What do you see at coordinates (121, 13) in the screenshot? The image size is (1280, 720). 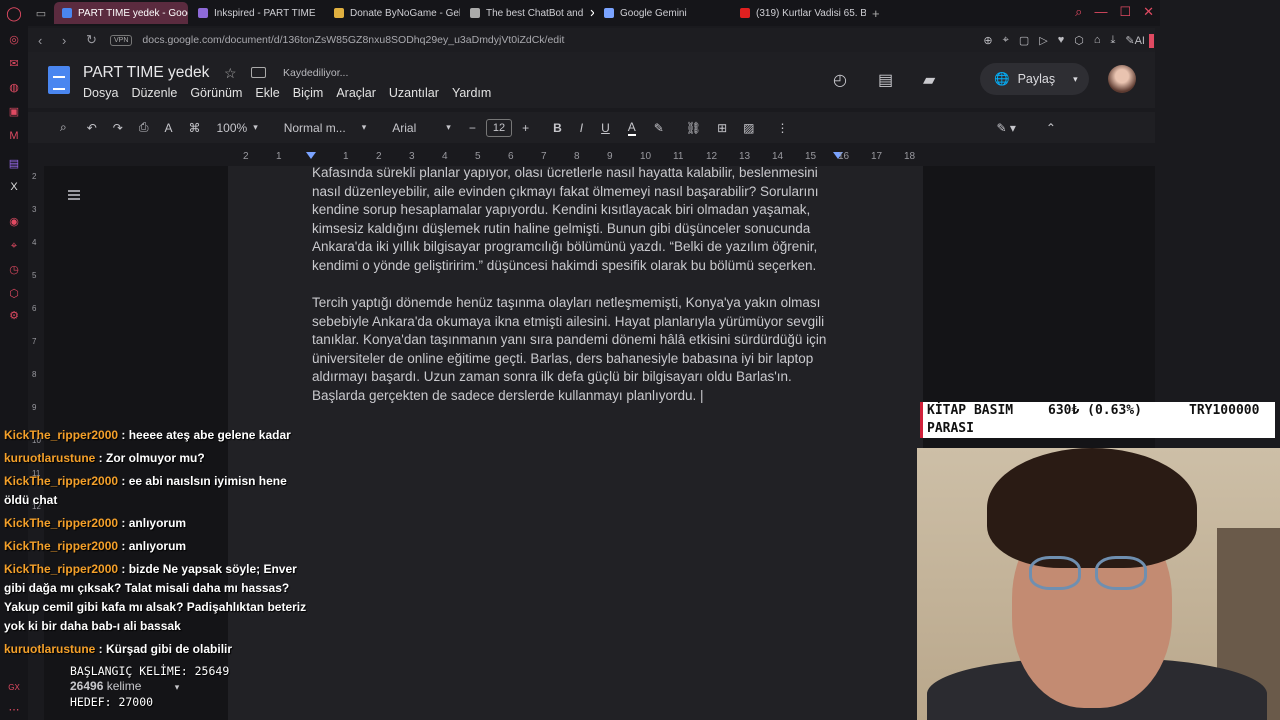 I see `browser-tab: PART TIME yedek - Google` at bounding box center [121, 13].